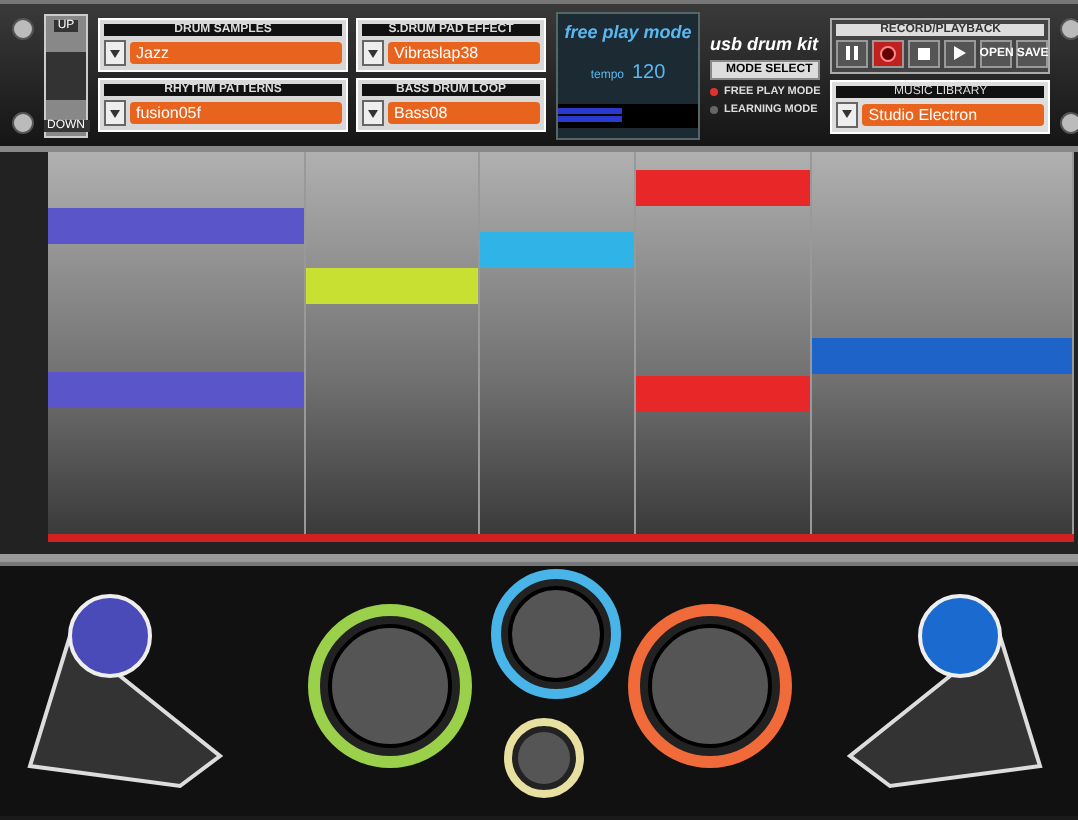 The width and height of the screenshot is (1078, 820). Describe the element at coordinates (556, 634) in the screenshot. I see `tom-pad` at that location.